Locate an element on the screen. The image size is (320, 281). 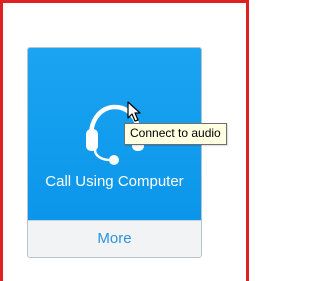
connect-to-audio-tooltip: Connect to audio is located at coordinates (175, 134).